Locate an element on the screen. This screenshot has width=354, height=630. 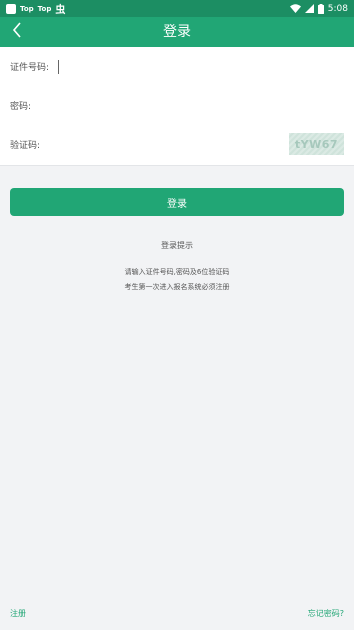
id-number-row: 证件号码: is located at coordinates (177, 66).